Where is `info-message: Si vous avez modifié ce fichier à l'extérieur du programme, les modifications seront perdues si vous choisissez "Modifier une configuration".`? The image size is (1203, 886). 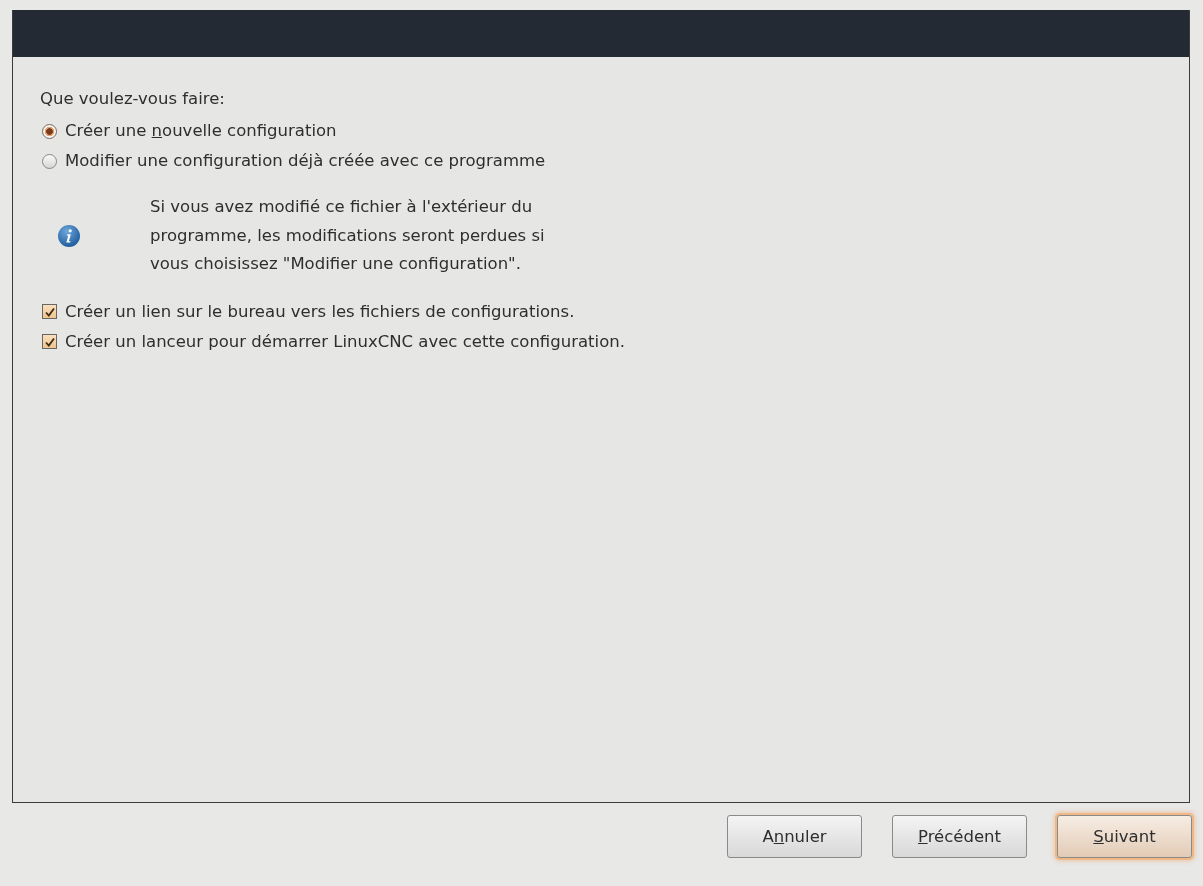 info-message: Si vous avez modifié ce fichier à l'extérieur du programme, les modifications seront perdues si vous choisissez "Modifier une configuration". is located at coordinates (347, 235).